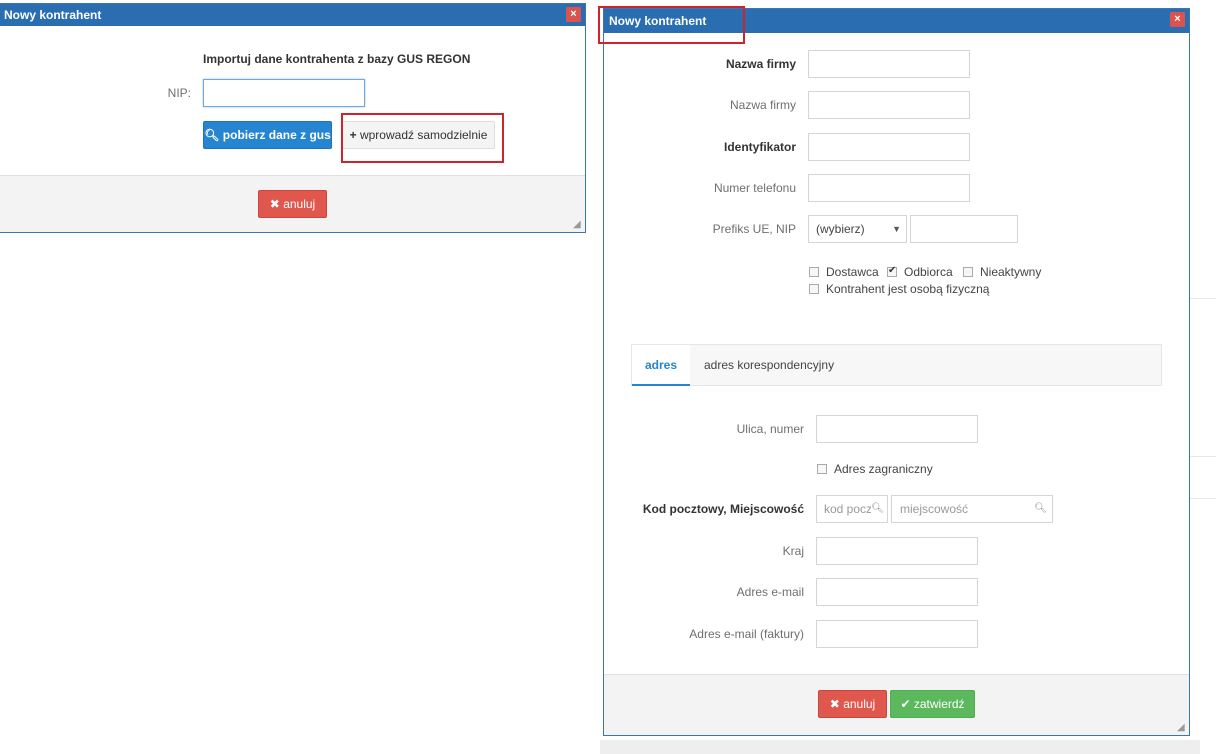  Describe the element at coordinates (770, 429) in the screenshot. I see `street-label: Ulica, numer` at that location.